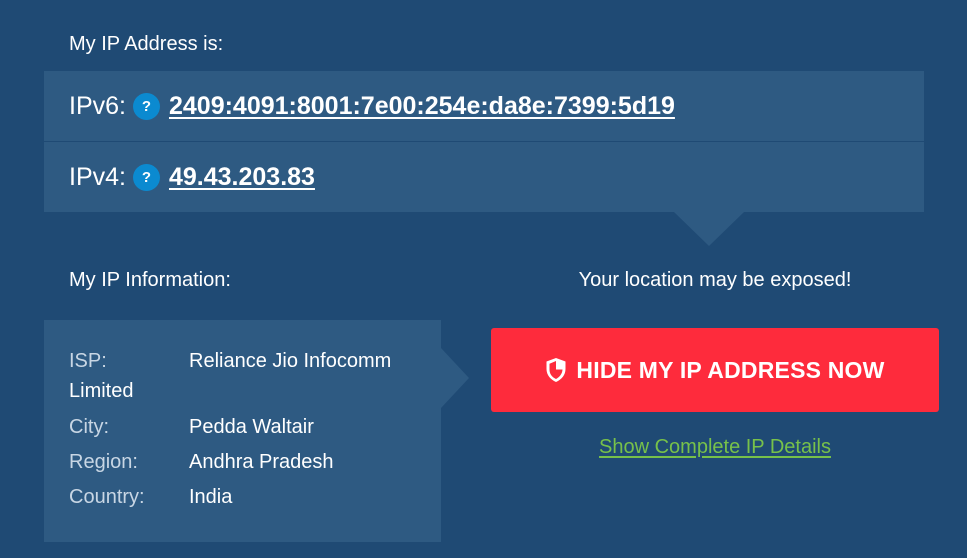 Image resolution: width=967 pixels, height=558 pixels. I want to click on info-pointer-arrow, so click(455, 378).